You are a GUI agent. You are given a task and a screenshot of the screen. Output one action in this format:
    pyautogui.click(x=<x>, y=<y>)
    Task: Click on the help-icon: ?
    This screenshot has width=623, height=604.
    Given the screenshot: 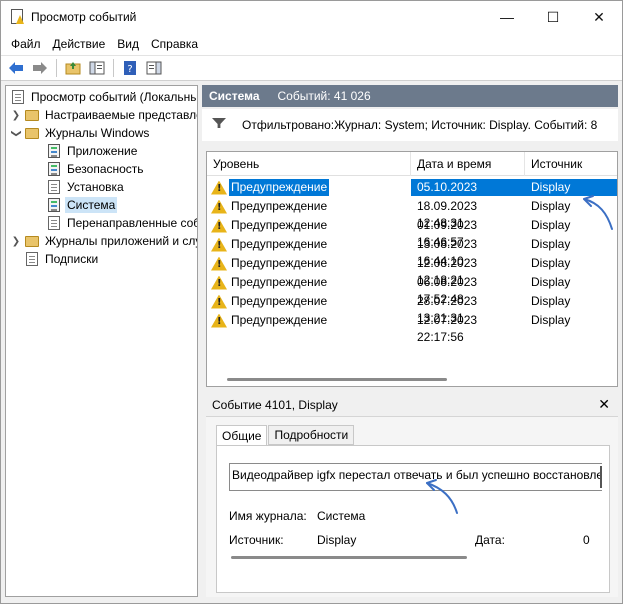 What is the action you would take?
    pyautogui.click(x=130, y=68)
    